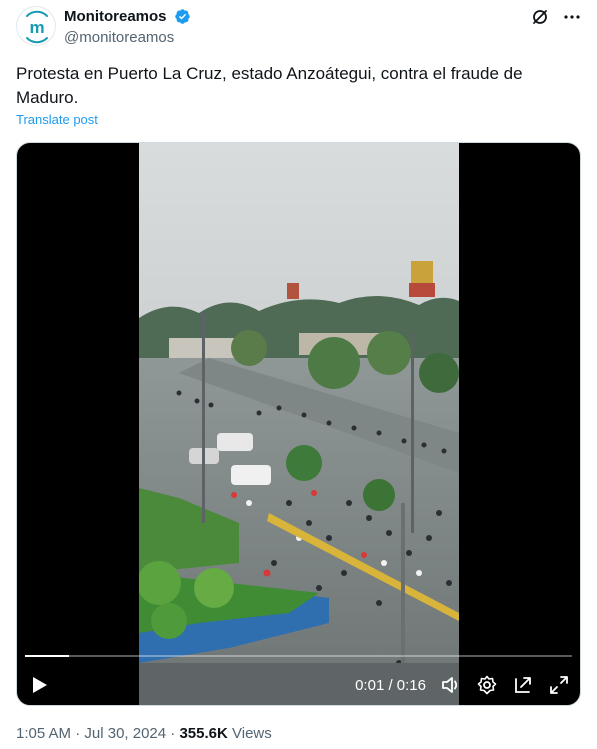 This screenshot has height=749, width=597. I want to click on monitoreamos-logo-icon: m, so click(37, 27).